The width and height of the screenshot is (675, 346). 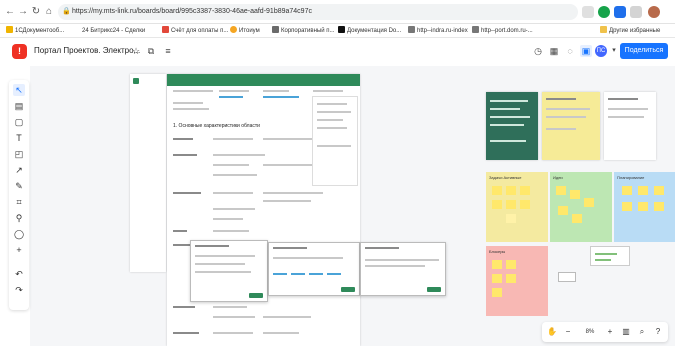 I want to click on copy-icon: ⧉, so click(x=151, y=51).